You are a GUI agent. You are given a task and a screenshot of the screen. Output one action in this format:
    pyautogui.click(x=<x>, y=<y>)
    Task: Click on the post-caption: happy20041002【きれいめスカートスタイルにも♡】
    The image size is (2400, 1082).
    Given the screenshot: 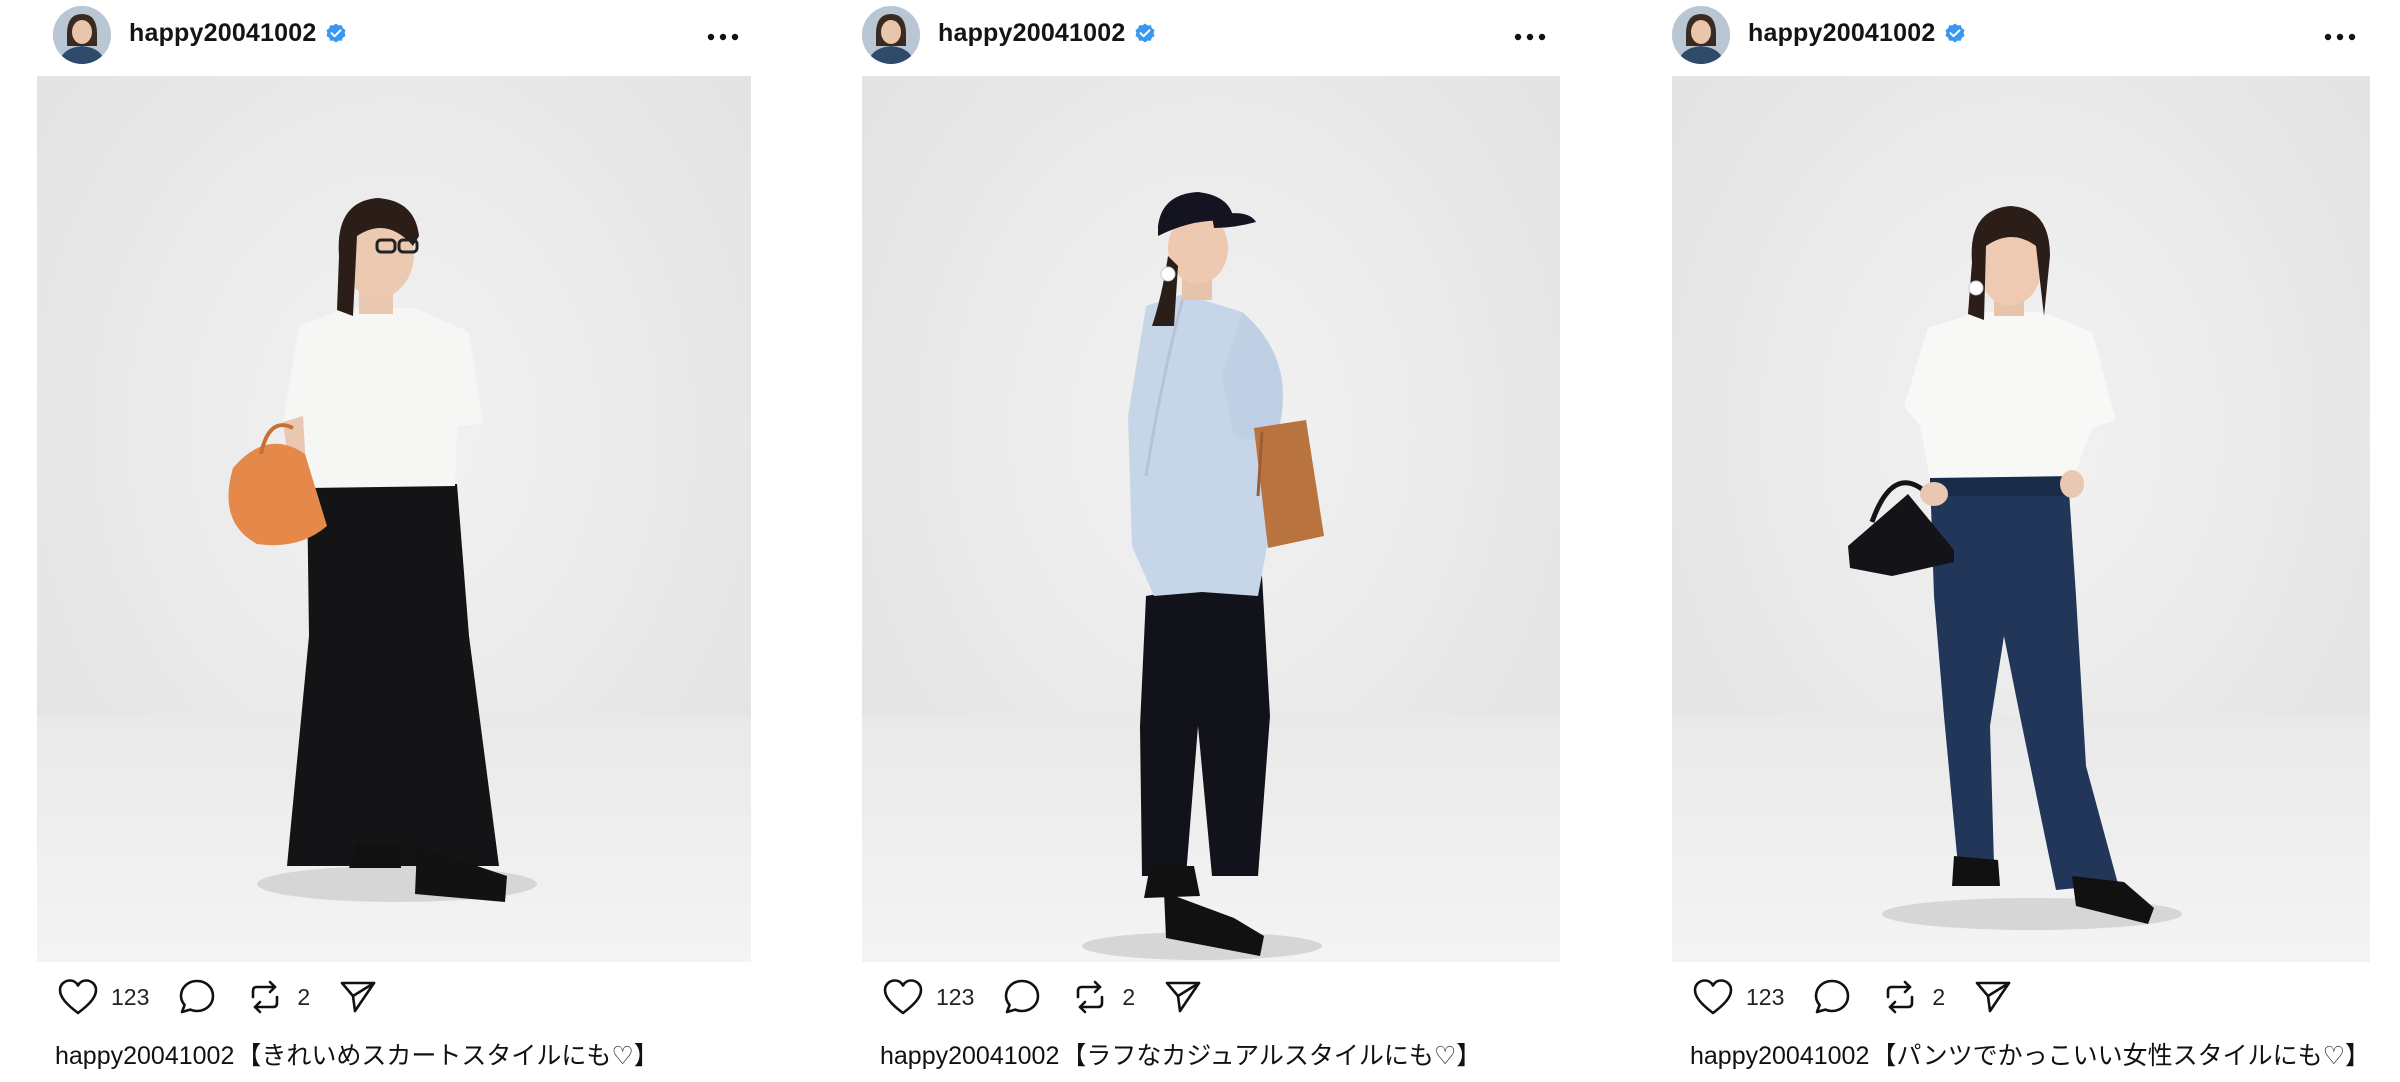 What is the action you would take?
    pyautogui.click(x=357, y=1054)
    